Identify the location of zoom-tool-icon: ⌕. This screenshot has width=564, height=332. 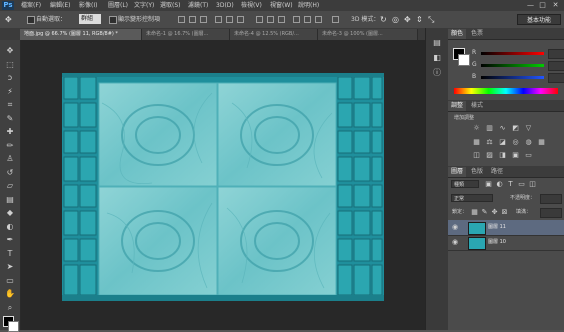
(10, 308).